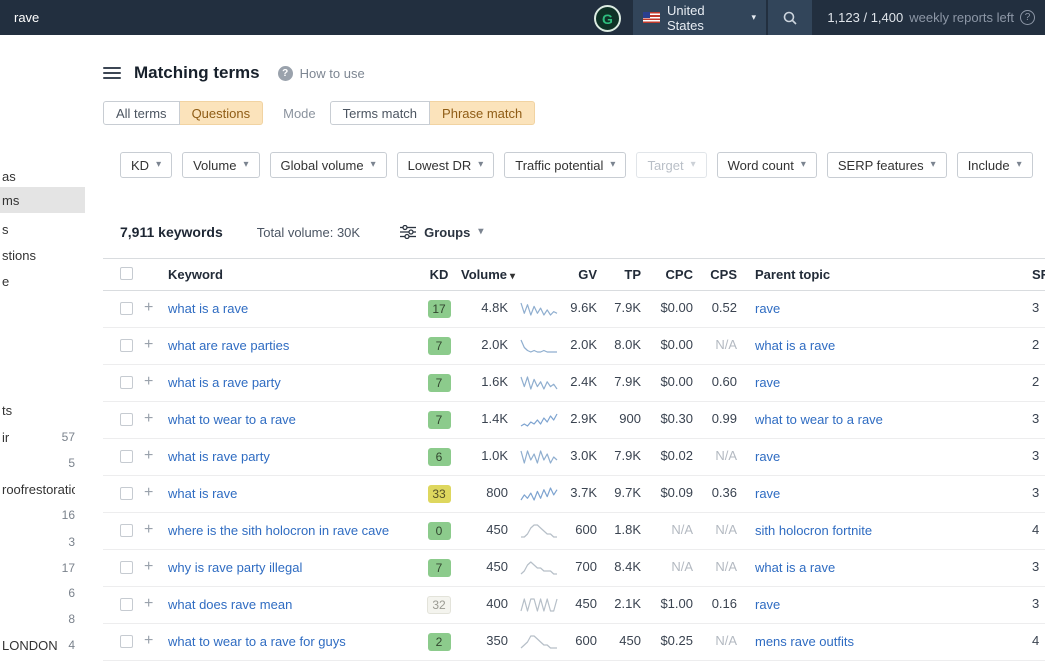  Describe the element at coordinates (221, 113) in the screenshot. I see `toggle-questions: Questions` at that location.